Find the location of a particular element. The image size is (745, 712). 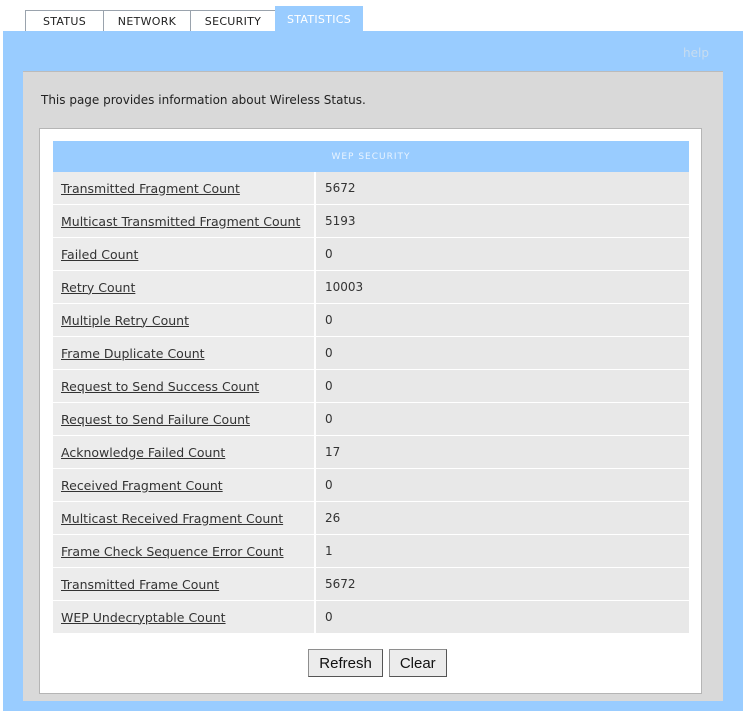

table-row: WEP Undecryptable Count 0 is located at coordinates (371, 617).